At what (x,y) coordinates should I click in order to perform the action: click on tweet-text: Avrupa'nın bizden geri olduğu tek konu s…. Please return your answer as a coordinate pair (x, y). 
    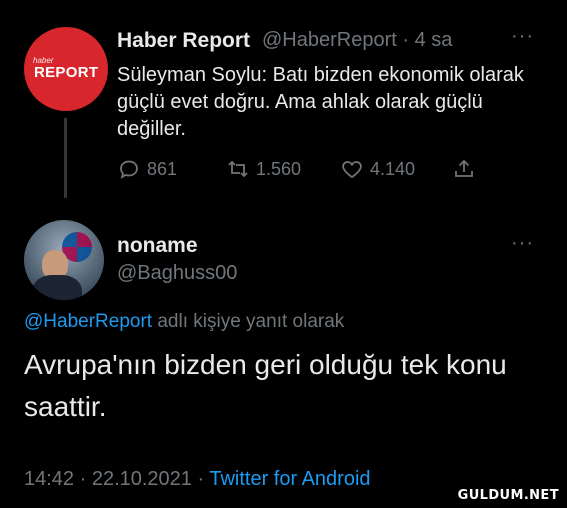
    Looking at the image, I should click on (265, 385).